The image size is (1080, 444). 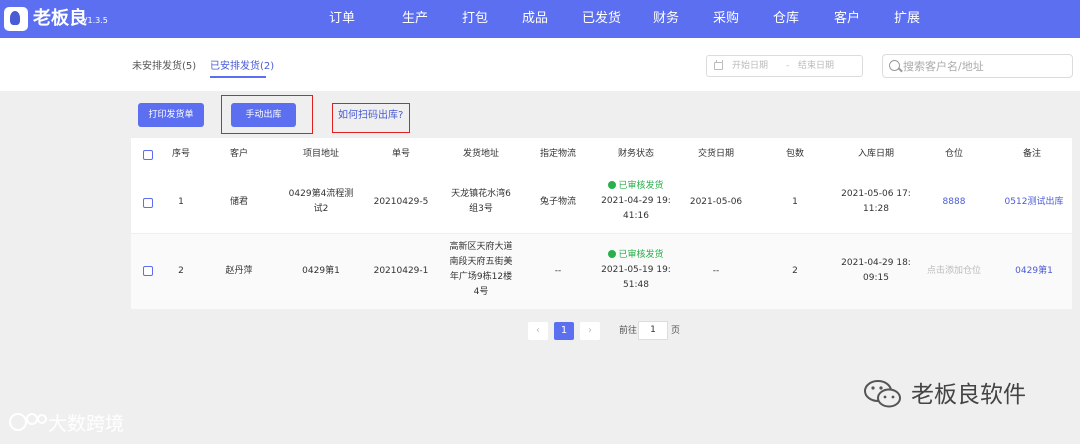 I want to click on manual-out-button: 手动出库, so click(x=263, y=115).